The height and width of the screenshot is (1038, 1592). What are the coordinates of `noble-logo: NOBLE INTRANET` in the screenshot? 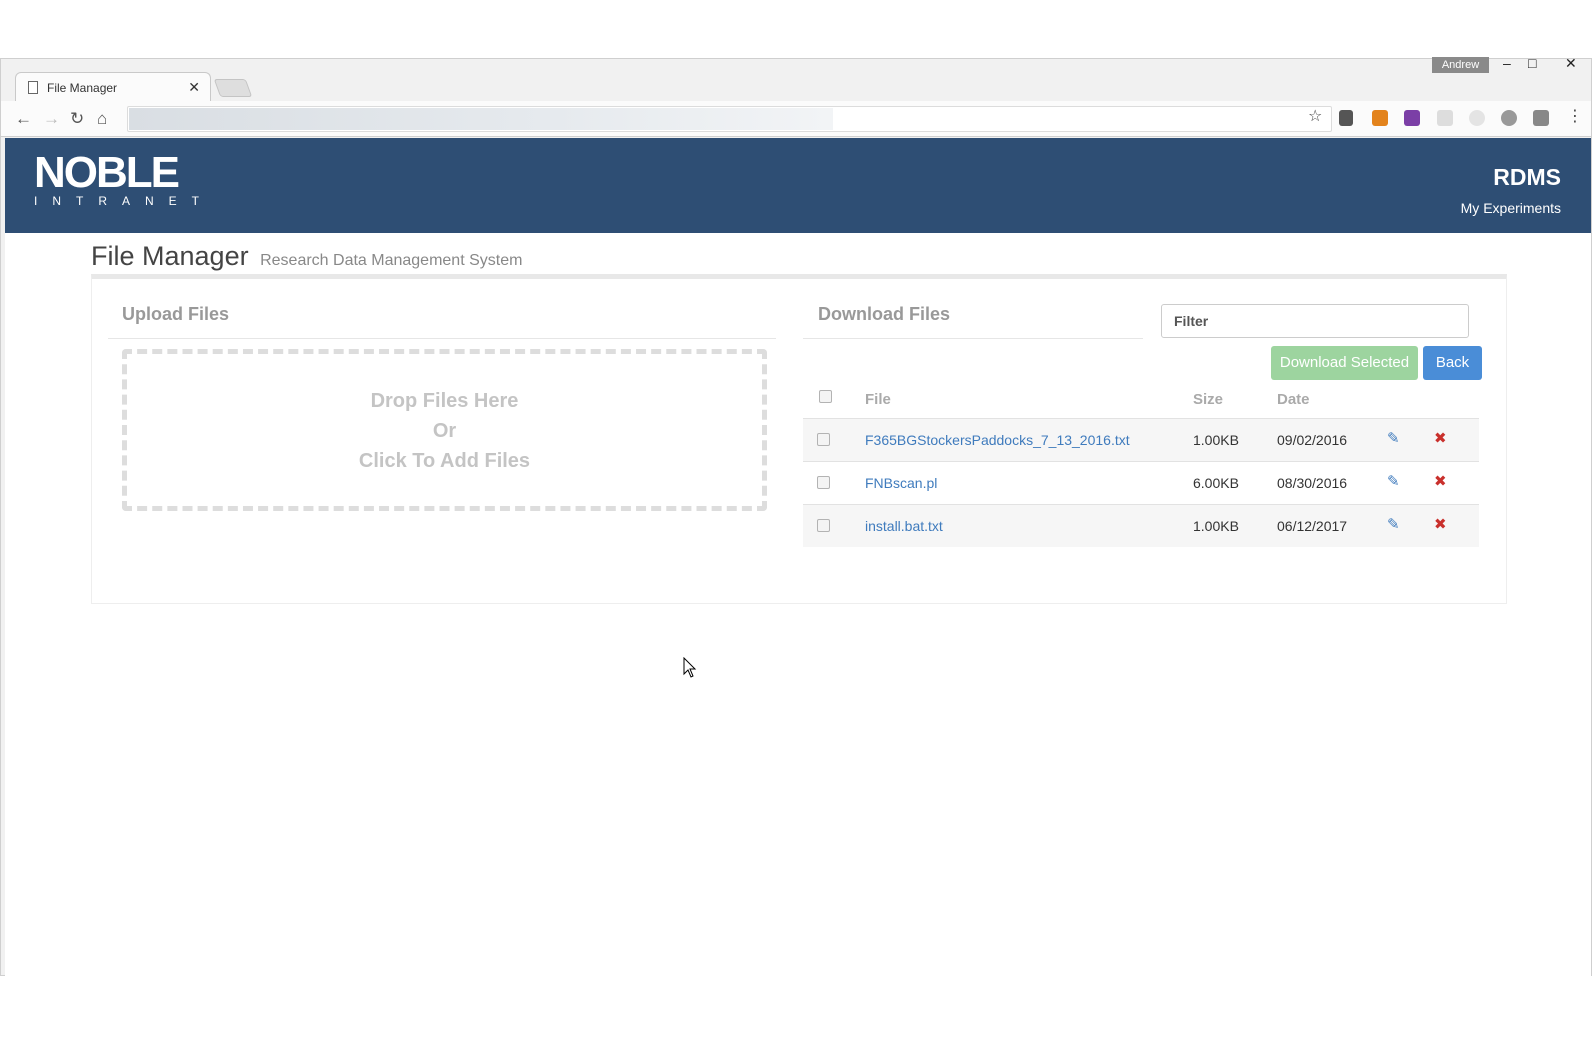 It's located at (124, 178).